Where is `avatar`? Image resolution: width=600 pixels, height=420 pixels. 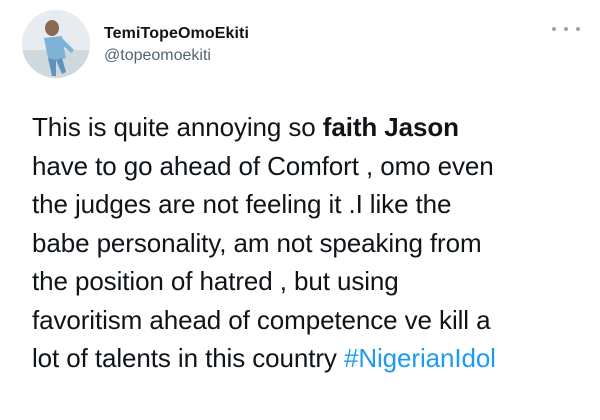
avatar is located at coordinates (56, 44).